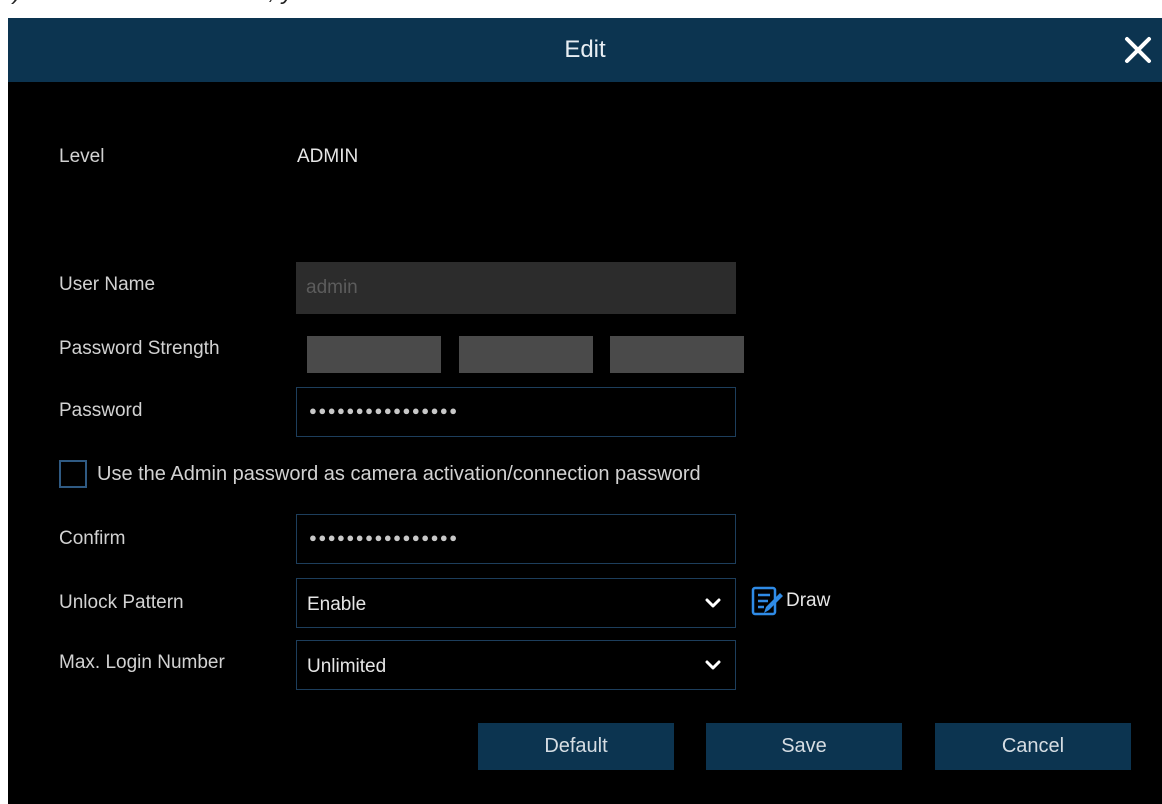 Image resolution: width=1162 pixels, height=804 pixels. I want to click on confirm-field: ●●●●●●●●●●●●●●●●, so click(516, 539).